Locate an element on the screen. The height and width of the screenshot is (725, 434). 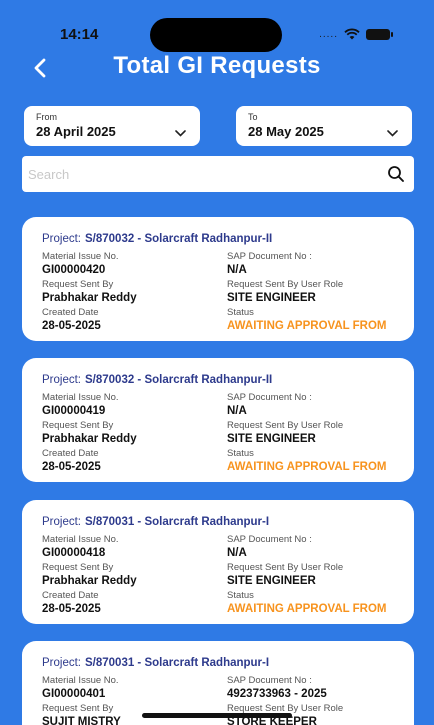
from-date-value: 28 April 2025 is located at coordinates (76, 131).